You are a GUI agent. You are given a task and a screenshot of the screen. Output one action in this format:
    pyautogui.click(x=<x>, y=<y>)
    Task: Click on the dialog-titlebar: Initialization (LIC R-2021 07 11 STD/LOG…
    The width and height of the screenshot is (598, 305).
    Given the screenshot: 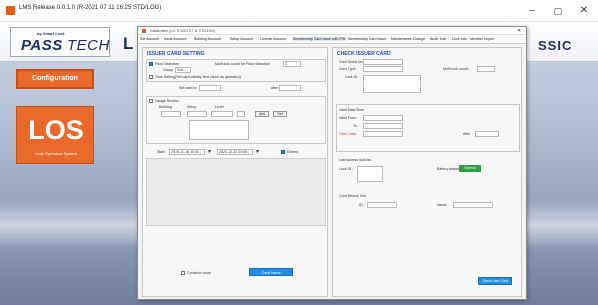 What is the action you would take?
    pyautogui.click(x=332, y=31)
    